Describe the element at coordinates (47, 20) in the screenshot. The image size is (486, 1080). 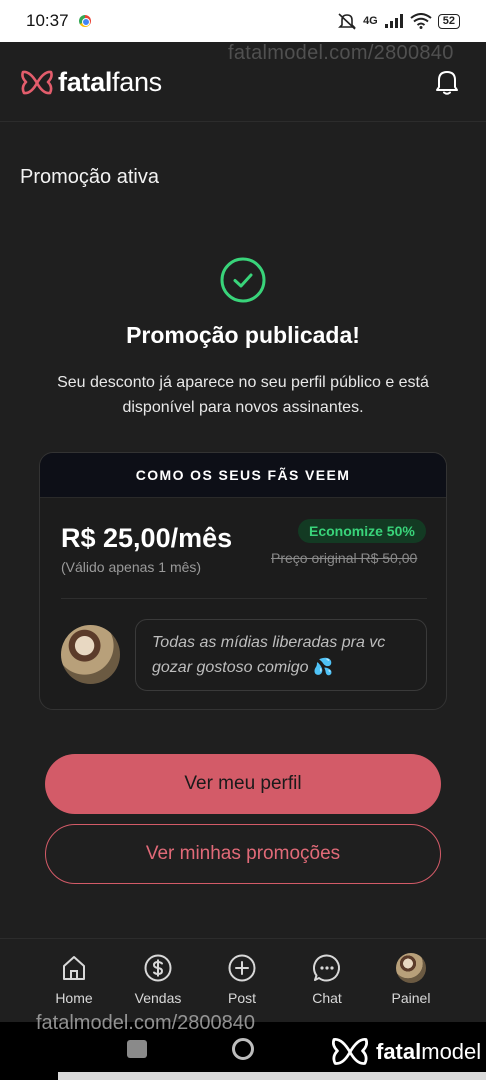
I see `status-time: 10:37` at that location.